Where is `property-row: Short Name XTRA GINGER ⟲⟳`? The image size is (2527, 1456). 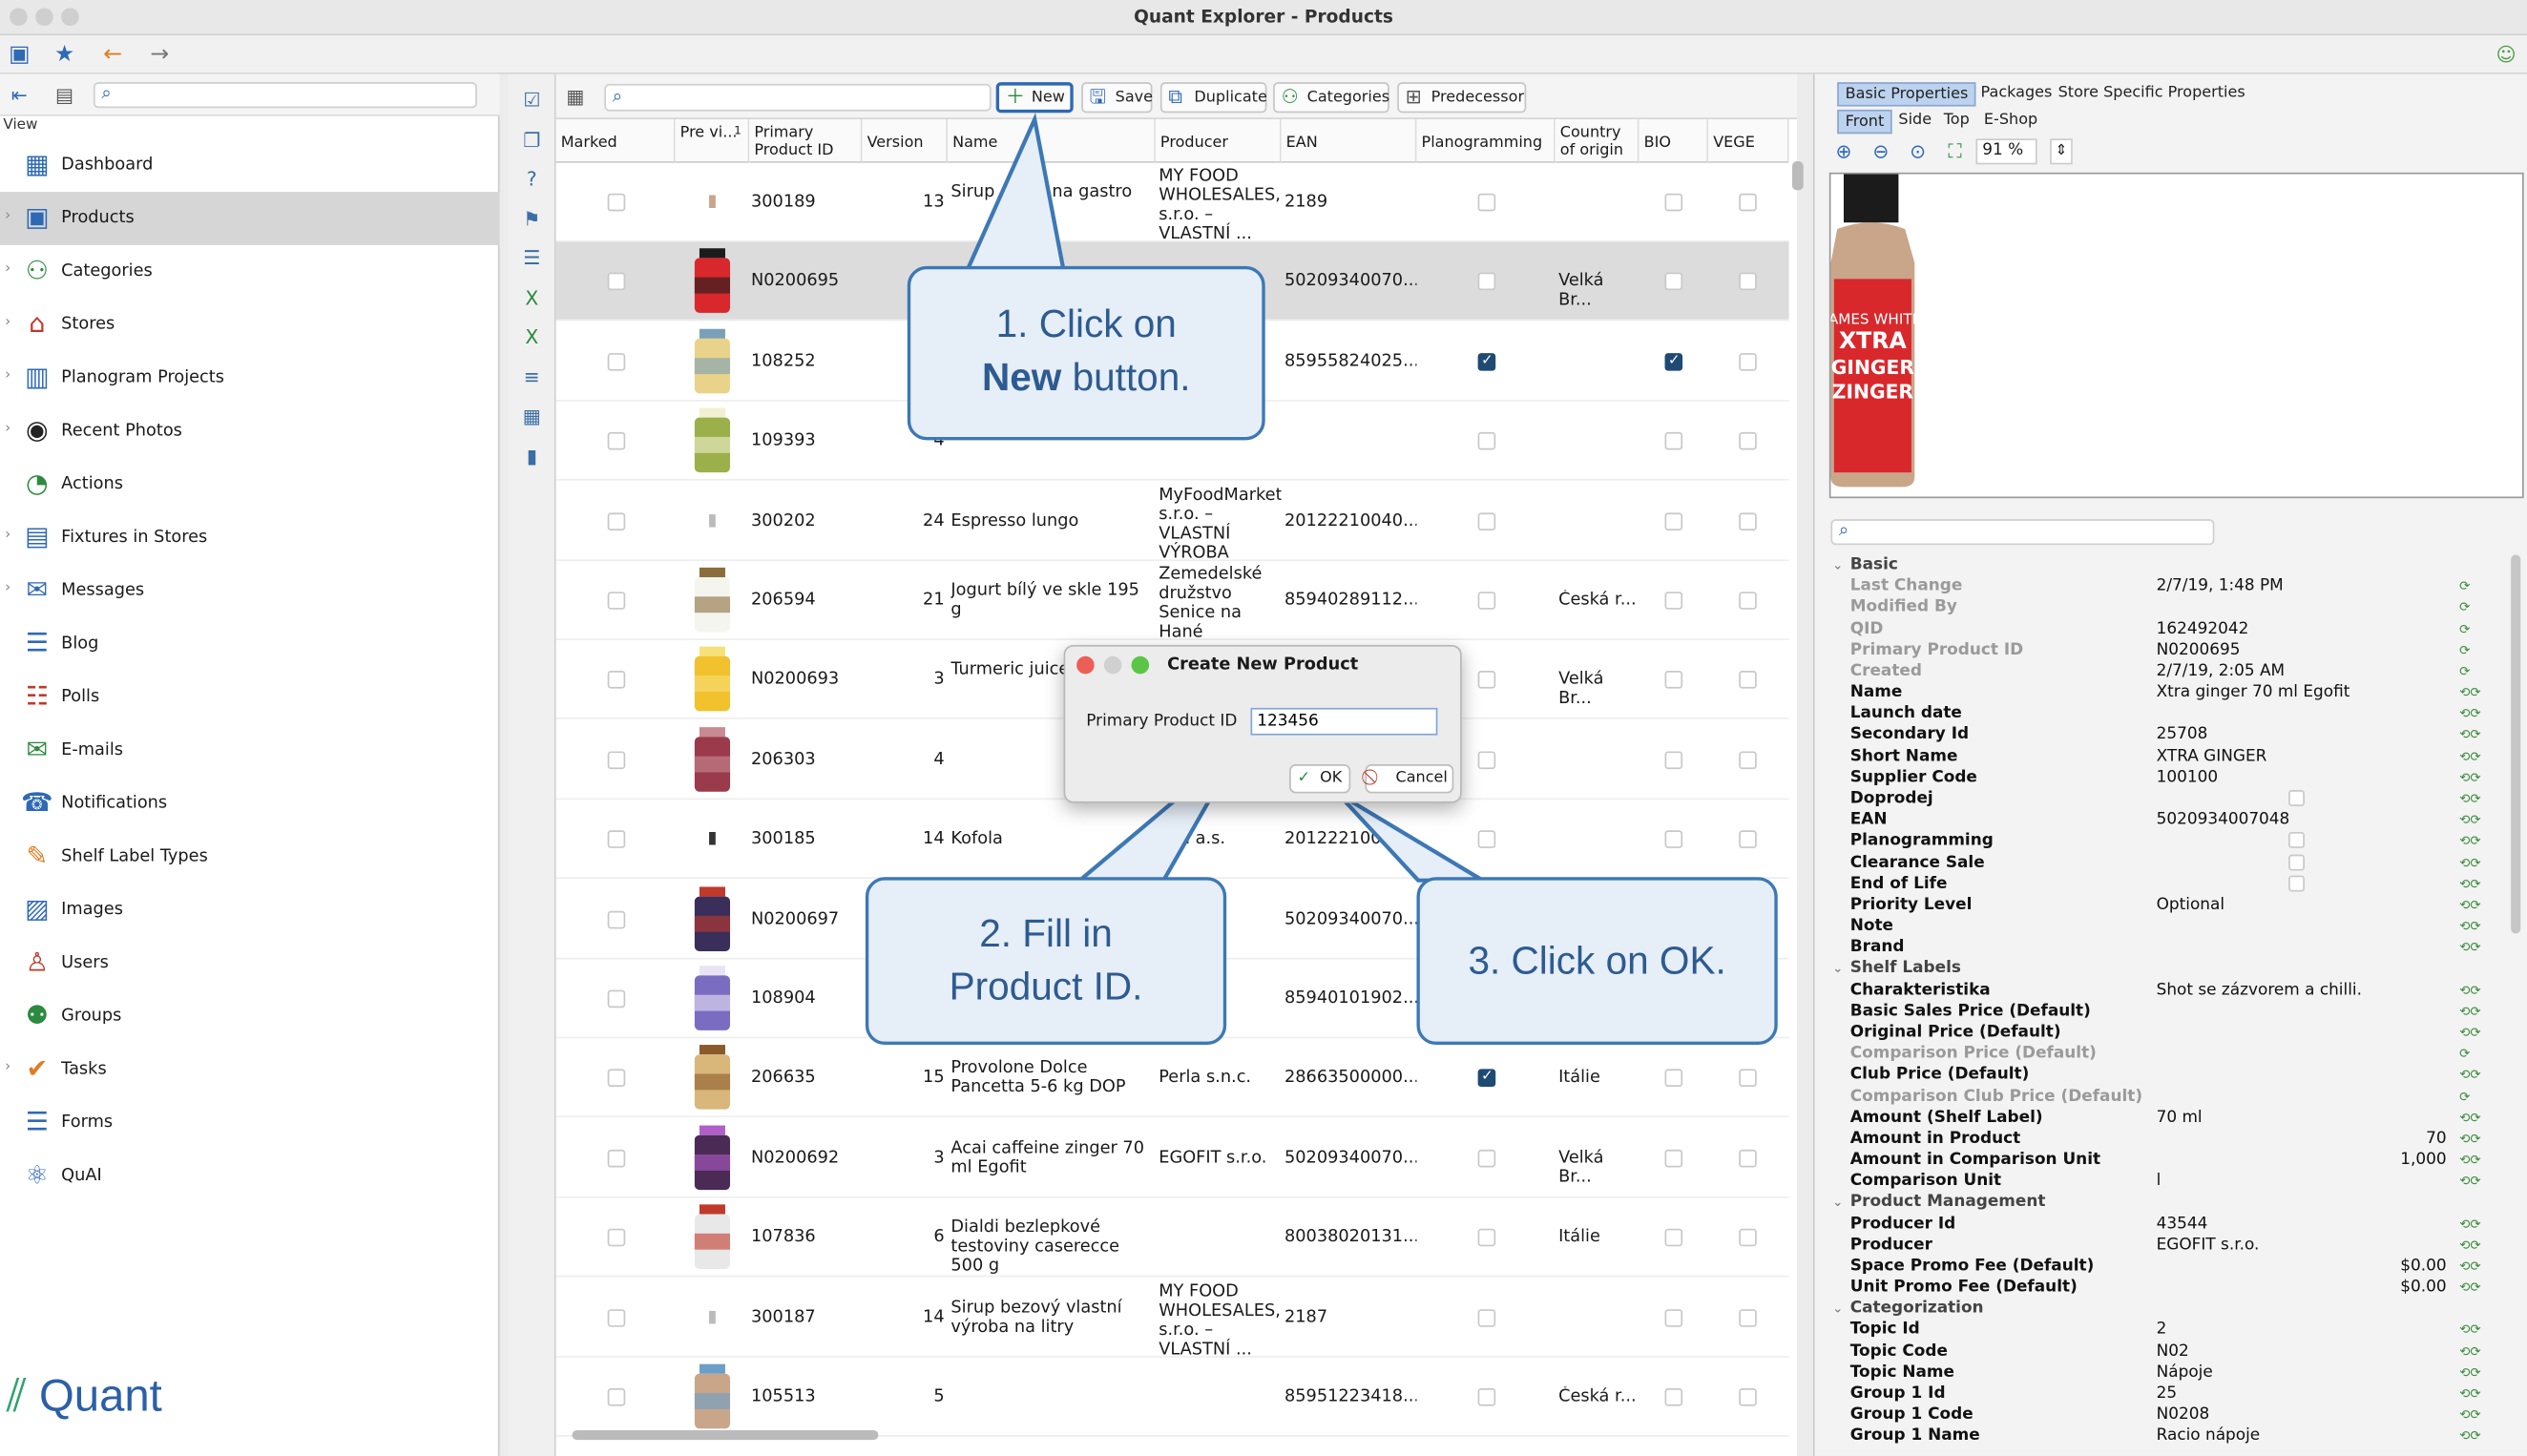
property-row: Short Name XTRA GINGER ⟲⟳ is located at coordinates (2164, 757).